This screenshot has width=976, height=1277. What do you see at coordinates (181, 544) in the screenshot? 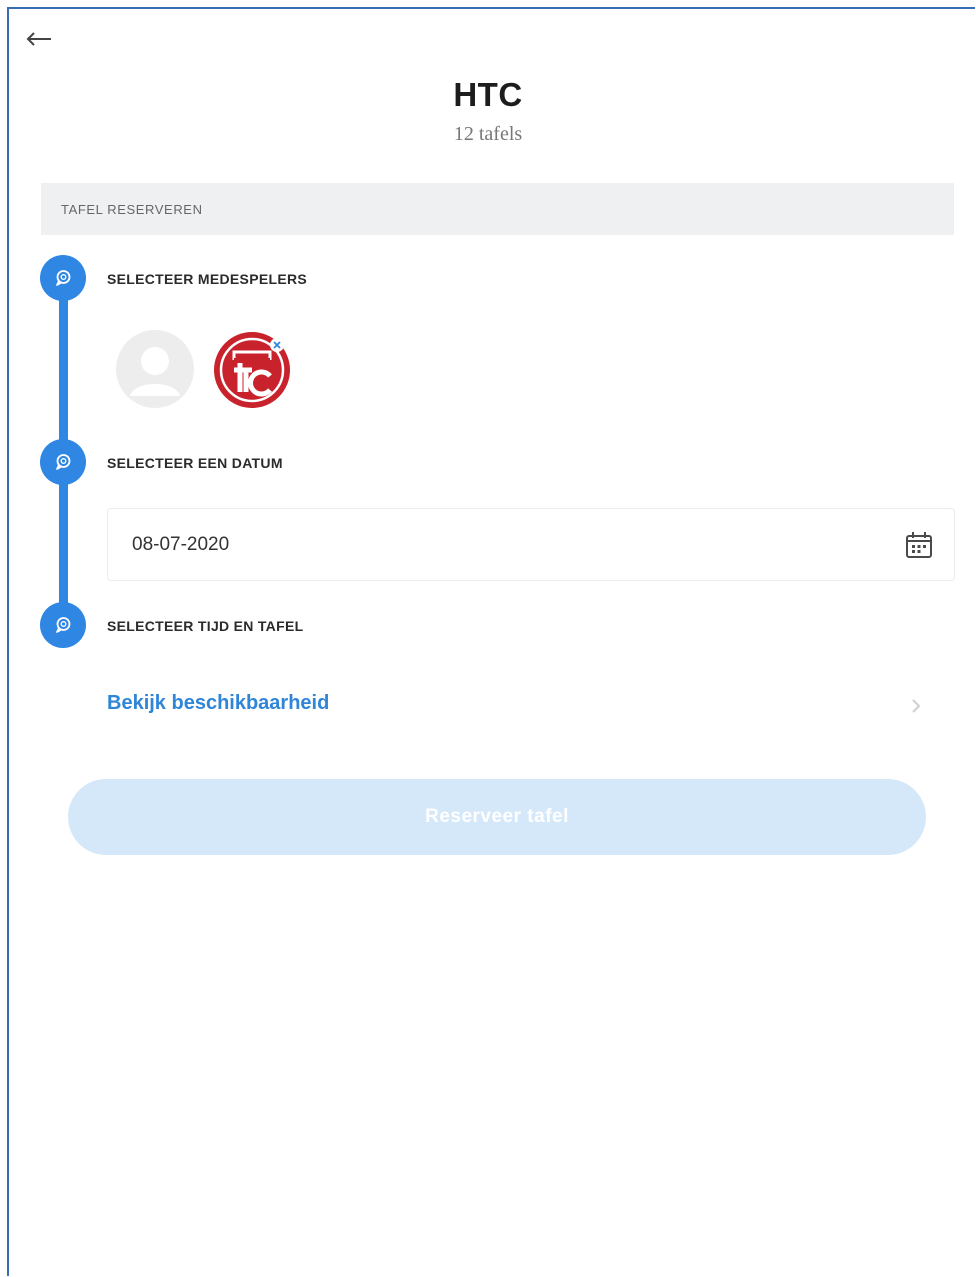
I see `date-value: 08-07-2020` at bounding box center [181, 544].